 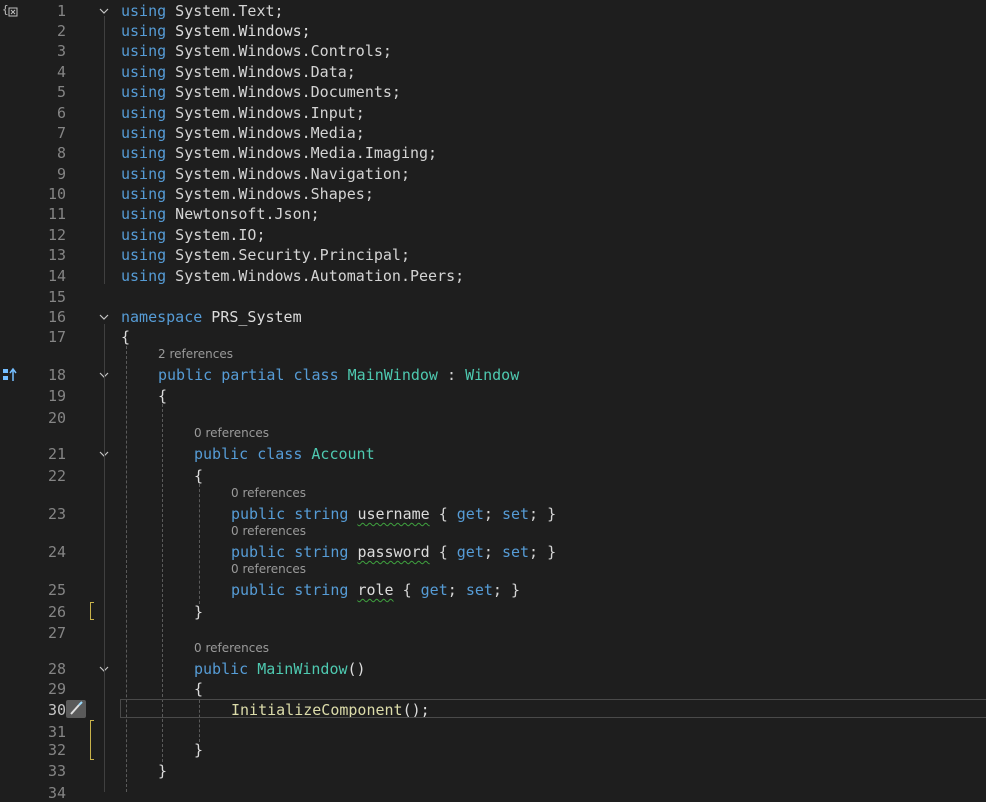 What do you see at coordinates (193, 235) in the screenshot?
I see `code-line: using System.IO;` at bounding box center [193, 235].